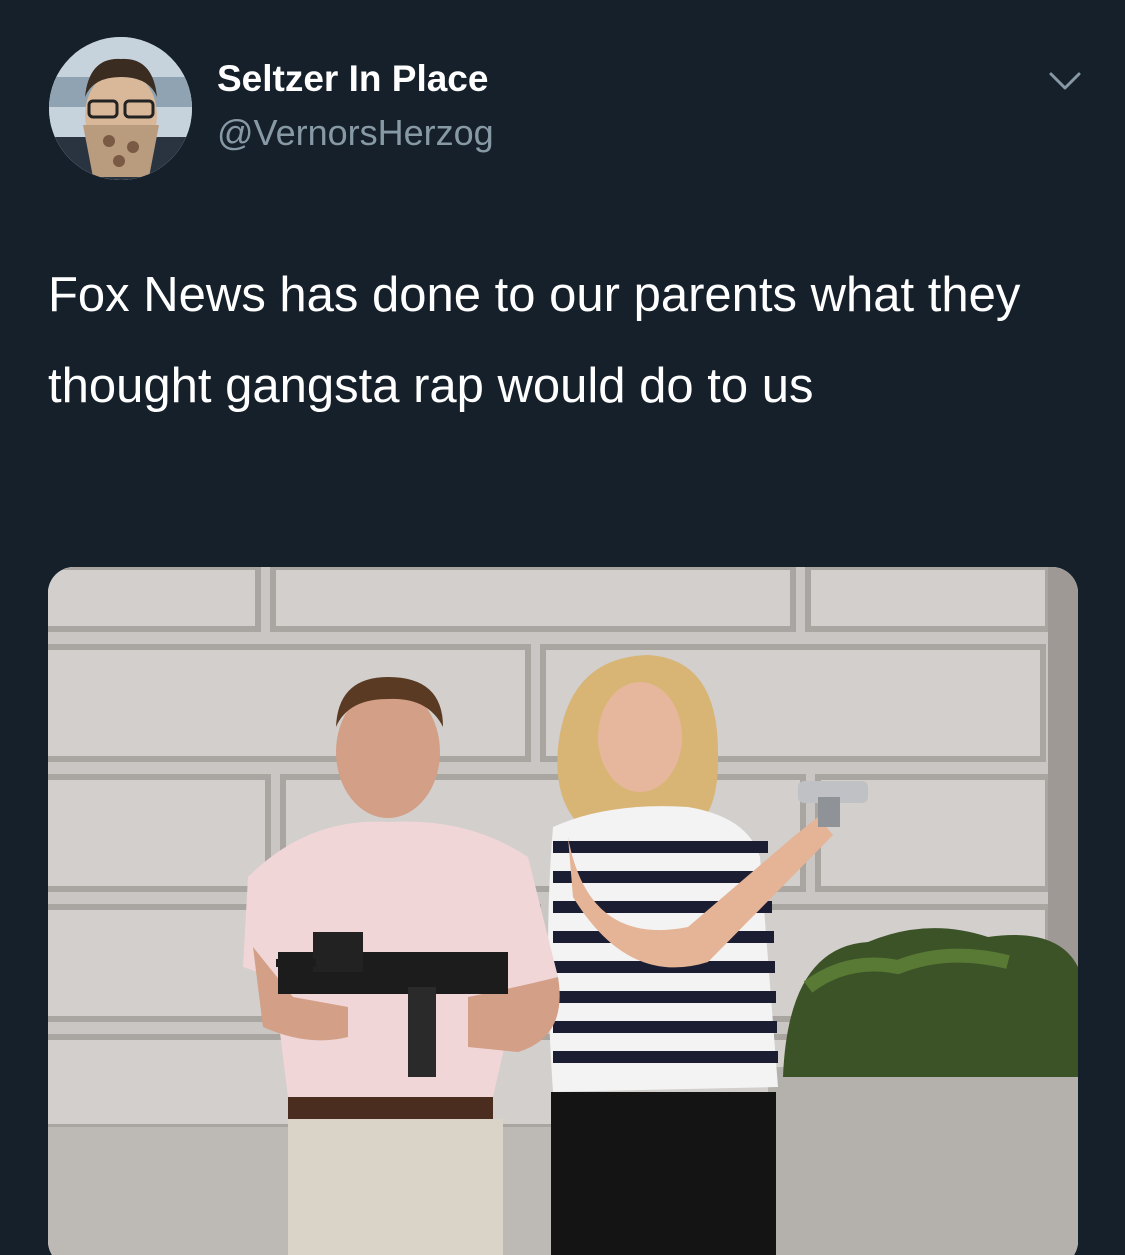 The image size is (1125, 1255). Describe the element at coordinates (1065, 81) in the screenshot. I see `chevron-down-icon` at that location.